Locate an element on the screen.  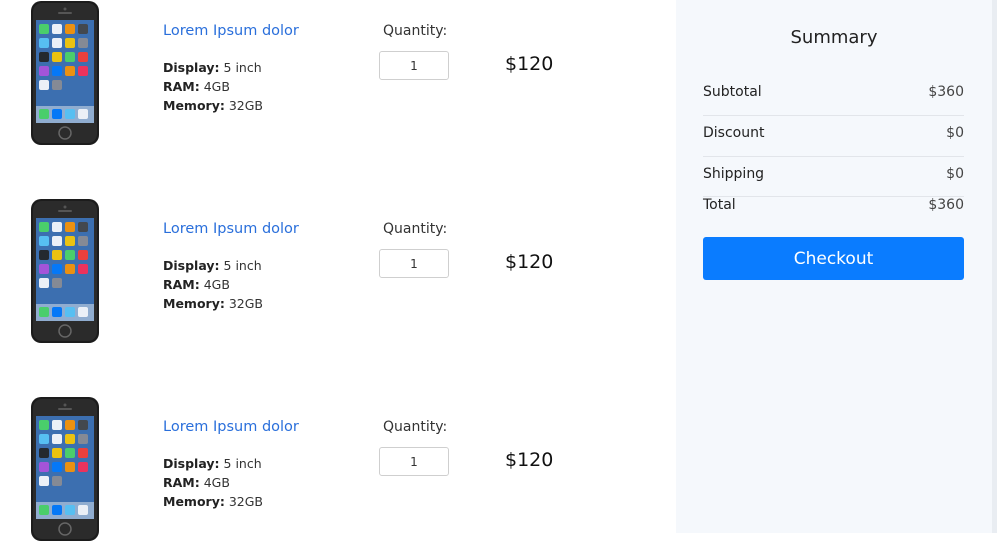
summary-row-total: Total $360 is located at coordinates (833, 207).